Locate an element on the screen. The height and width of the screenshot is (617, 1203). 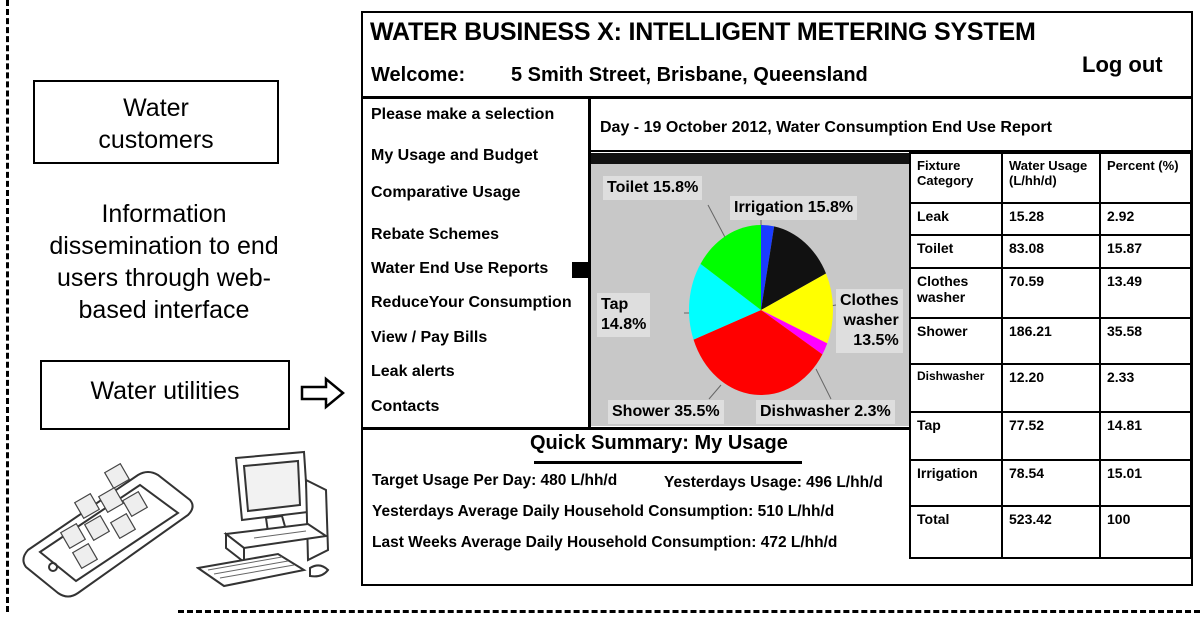
table-row: Toilet 83.08 15.87 is located at coordinates (1050, 251).